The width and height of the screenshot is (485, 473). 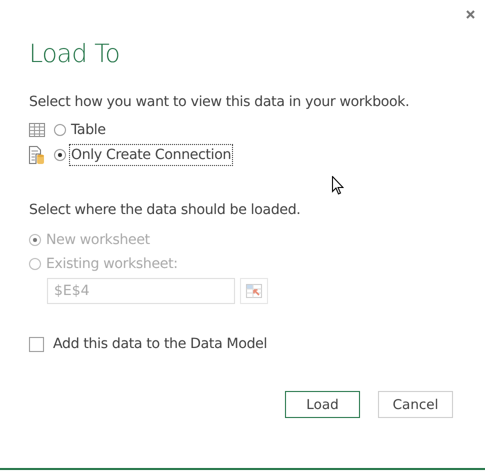 I want to click on radio-label: New worksheet, so click(x=98, y=240).